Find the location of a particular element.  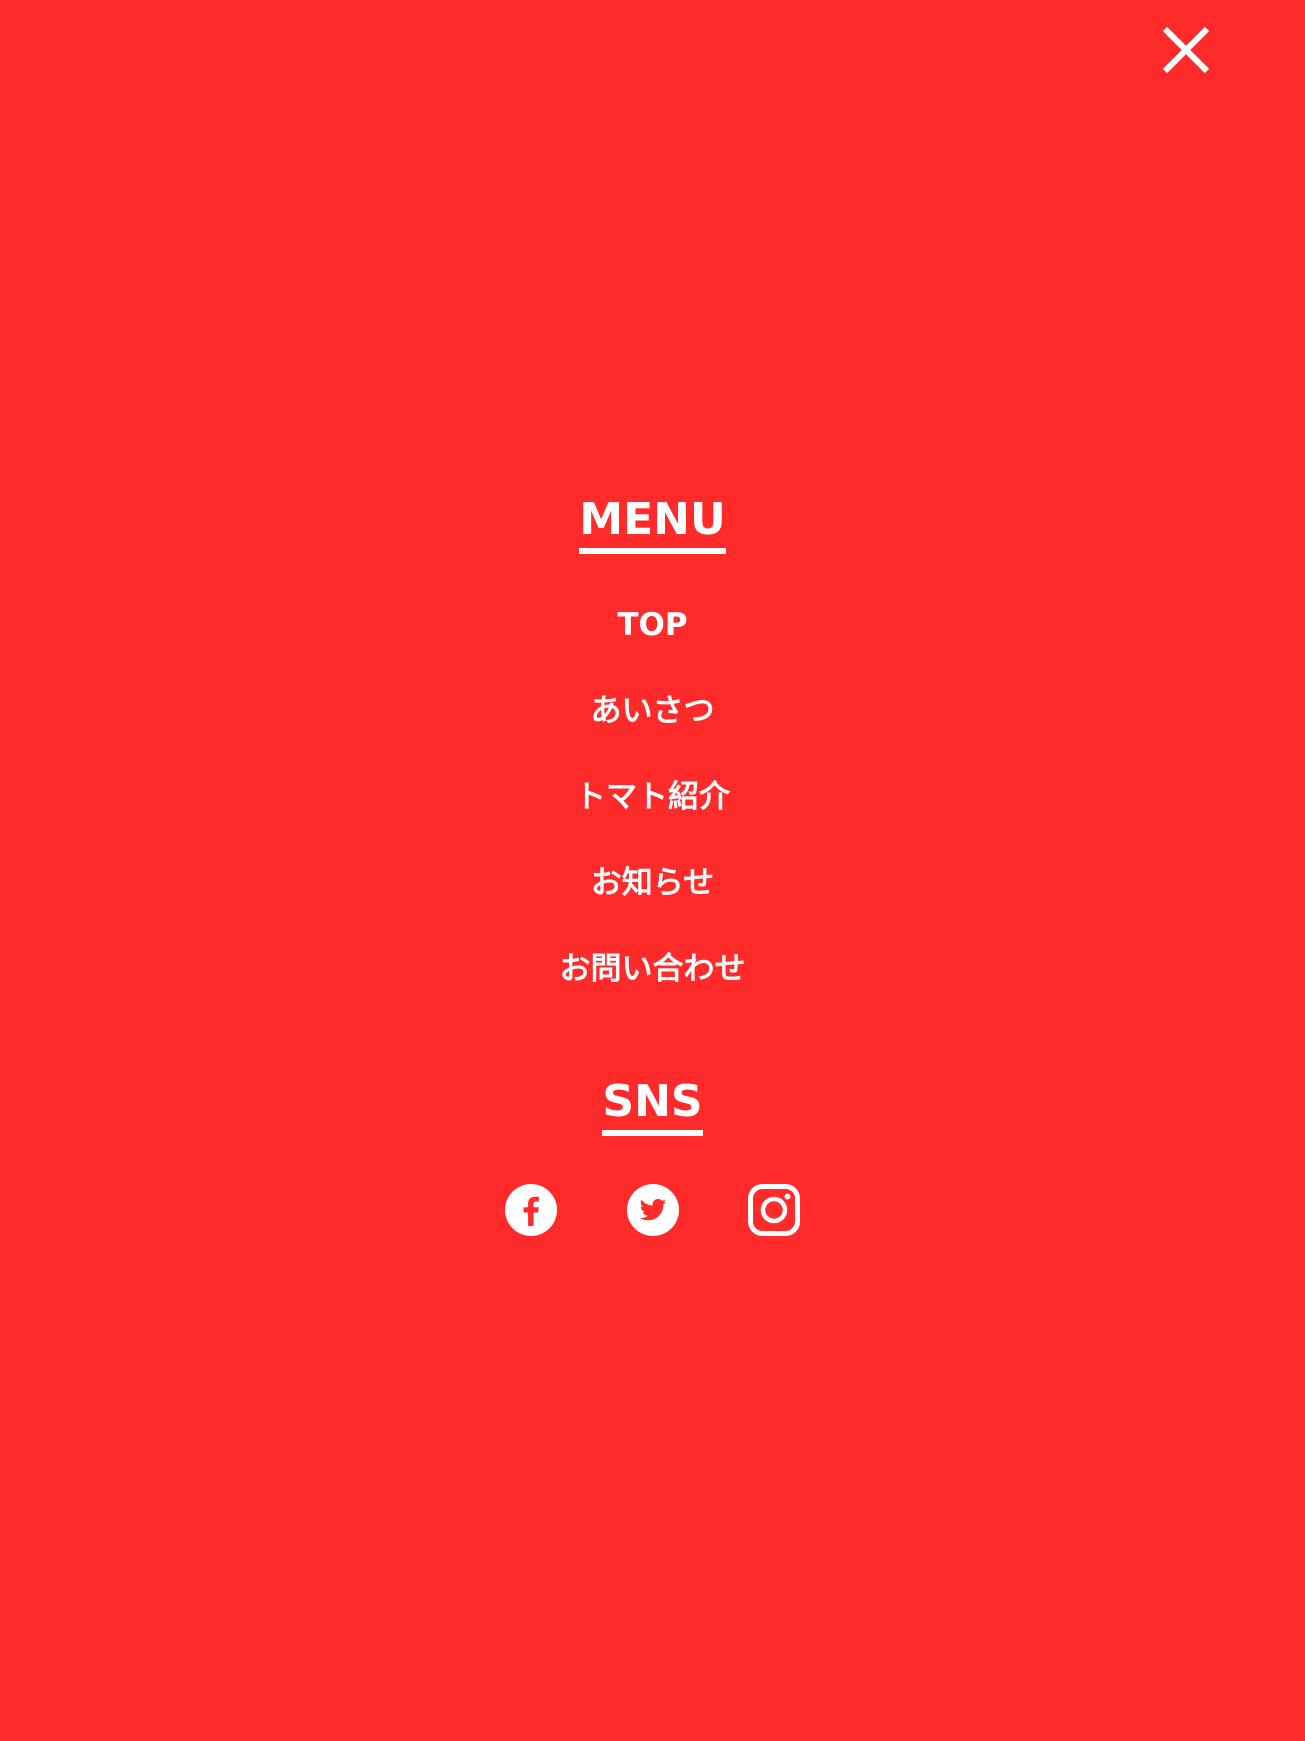

menu-item-greeting: あいさつ is located at coordinates (652, 729).